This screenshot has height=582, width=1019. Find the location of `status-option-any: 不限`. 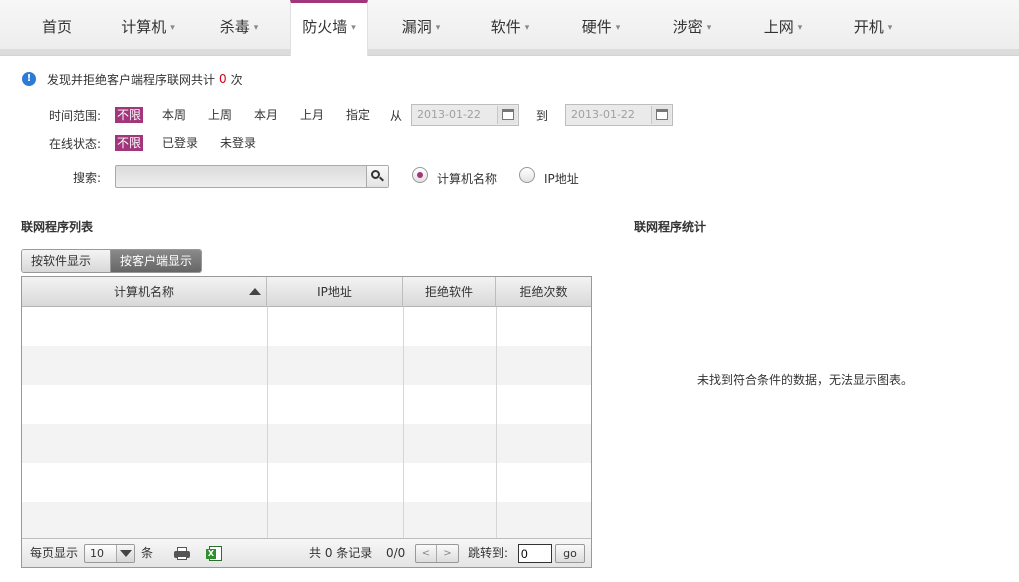

status-option-any: 不限 is located at coordinates (129, 143).